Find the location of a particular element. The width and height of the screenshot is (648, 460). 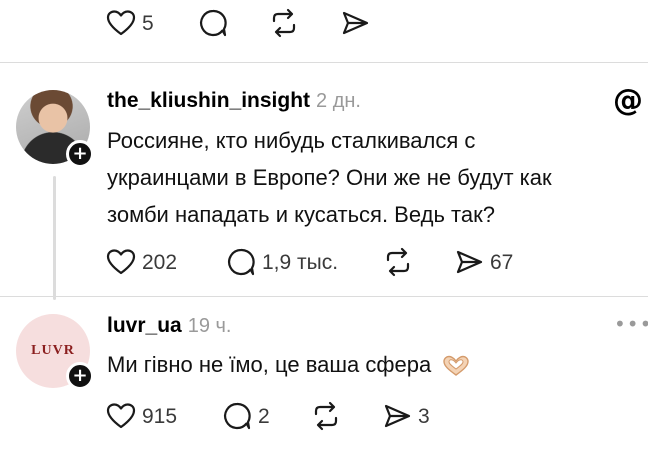

reply-like-count: 915 is located at coordinates (160, 416).